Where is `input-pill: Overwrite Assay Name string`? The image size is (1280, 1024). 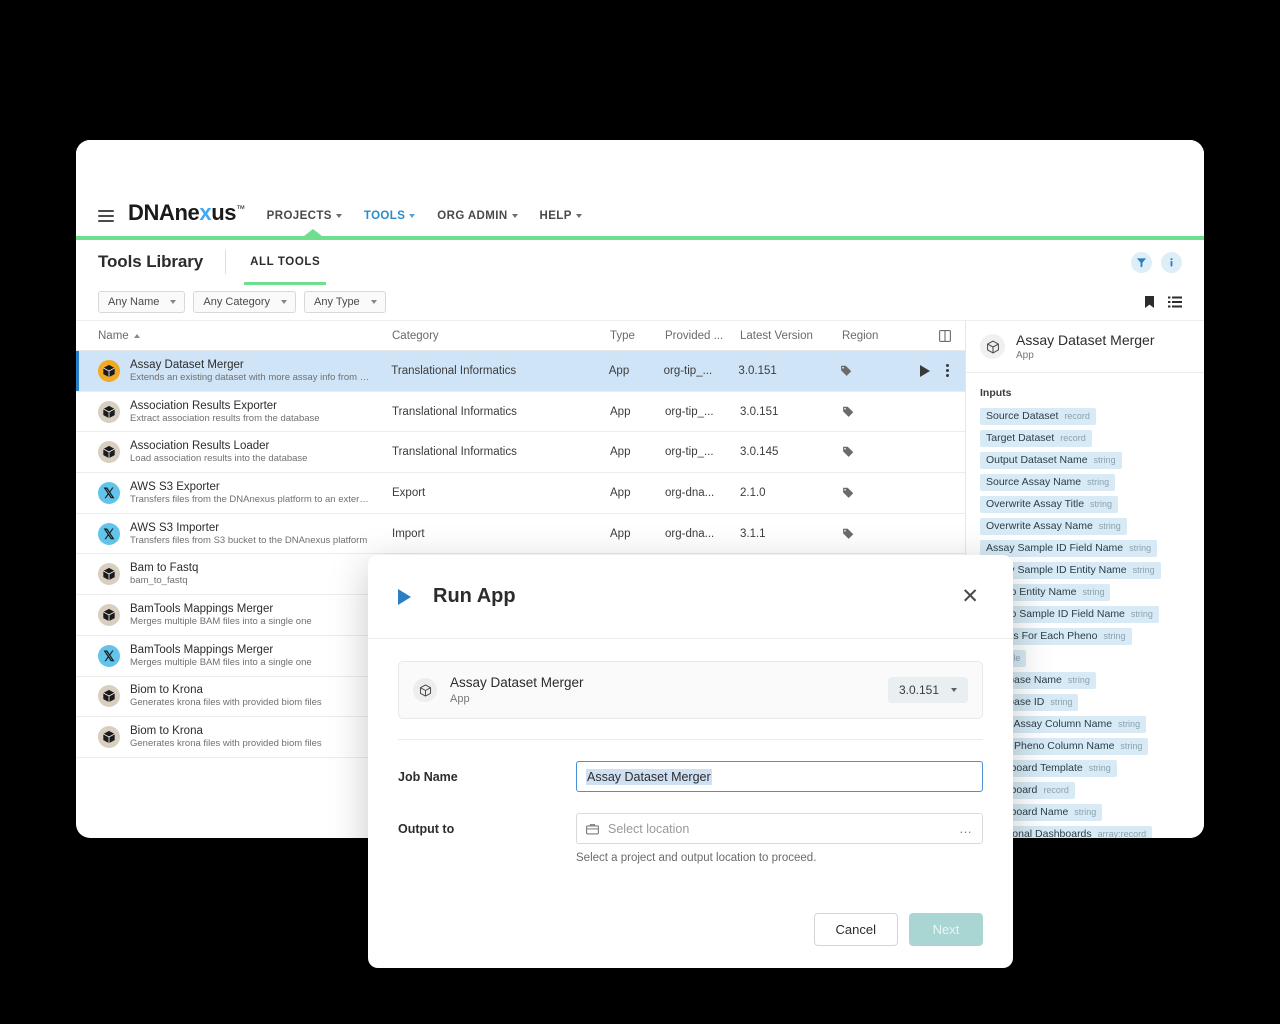
input-pill: Overwrite Assay Name string is located at coordinates (1053, 526).